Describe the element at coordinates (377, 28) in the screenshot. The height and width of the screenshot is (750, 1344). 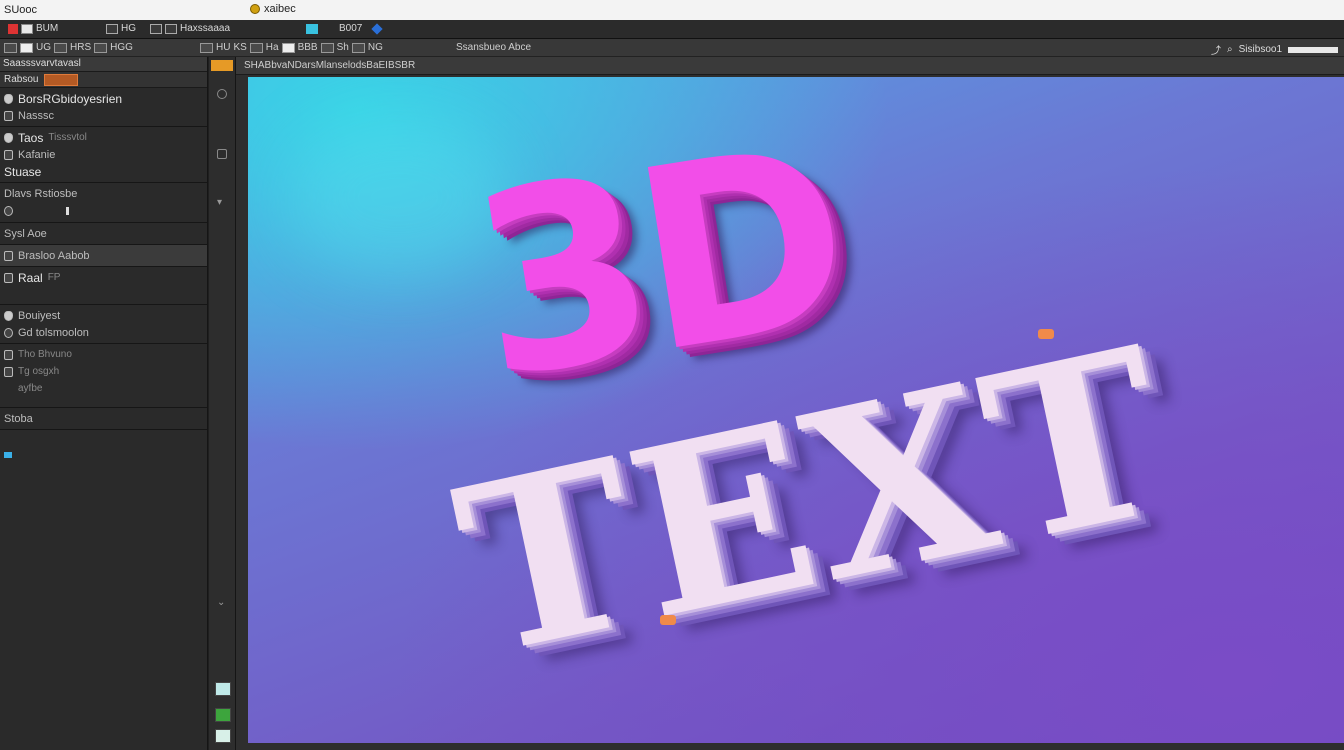
I see `pointer-icon` at that location.